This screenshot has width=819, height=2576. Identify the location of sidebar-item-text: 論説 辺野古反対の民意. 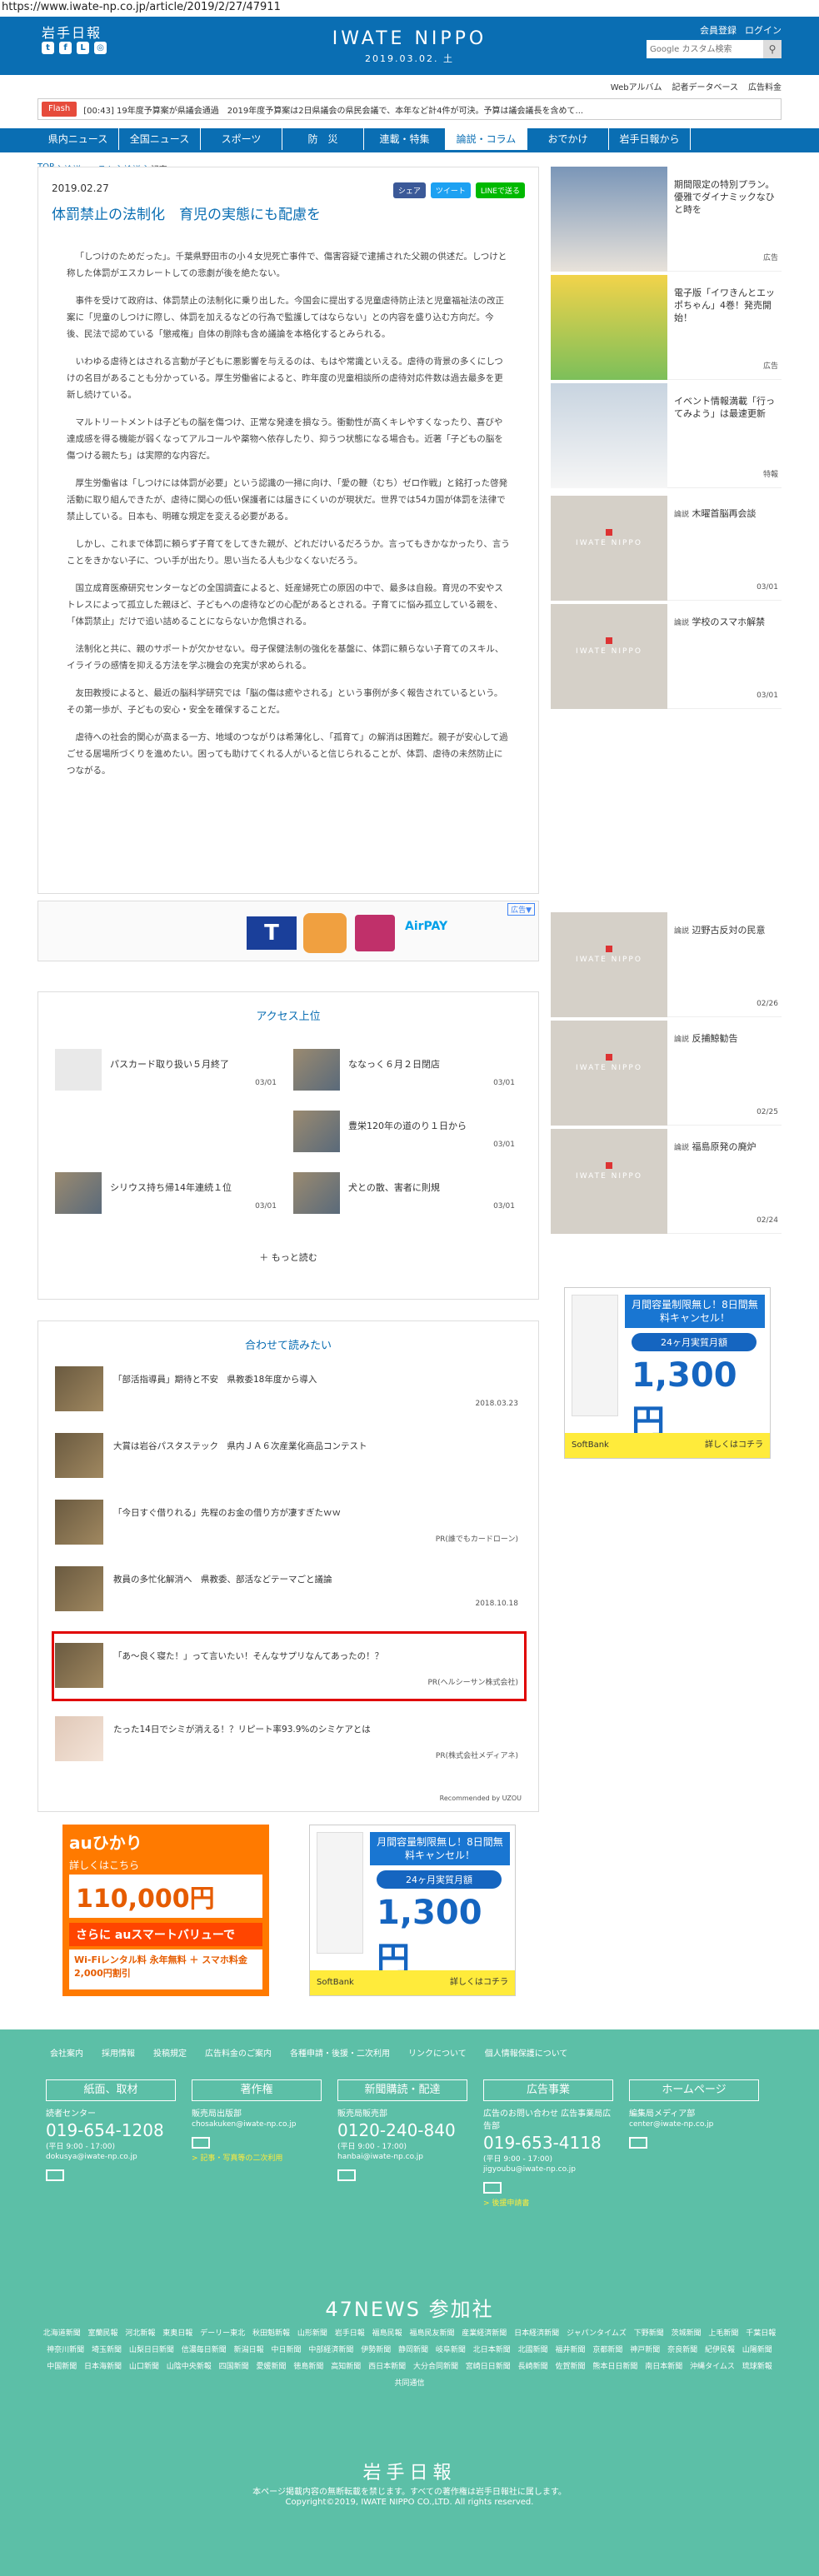
(725, 931).